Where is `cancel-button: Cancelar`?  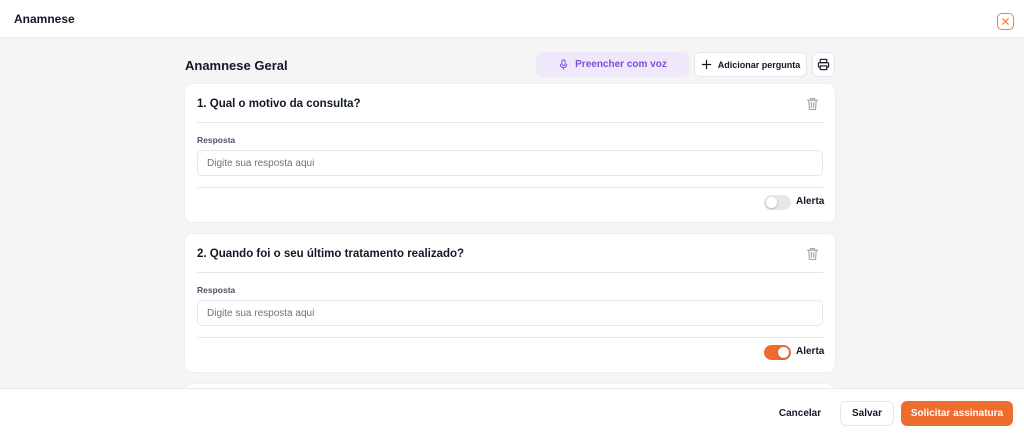 cancel-button: Cancelar is located at coordinates (800, 413).